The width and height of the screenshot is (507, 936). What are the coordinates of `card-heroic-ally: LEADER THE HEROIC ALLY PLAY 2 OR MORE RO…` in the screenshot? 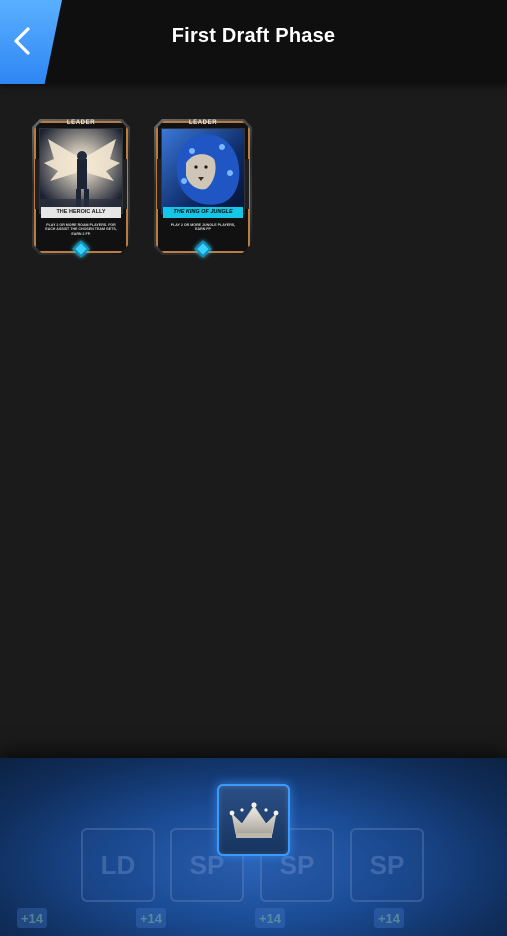 It's located at (81, 188).